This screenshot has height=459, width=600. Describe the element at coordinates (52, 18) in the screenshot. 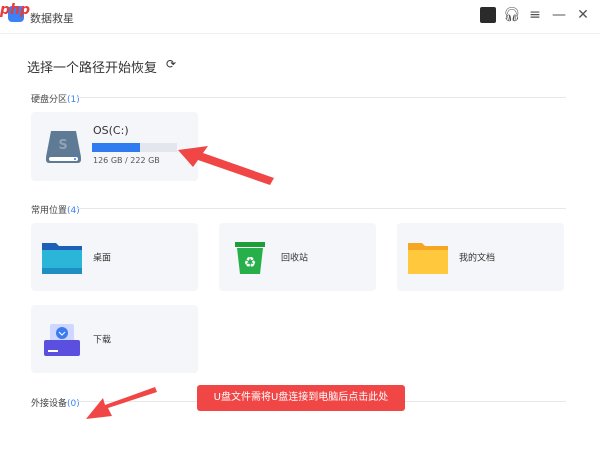

I see `app-title: 数据救星` at that location.